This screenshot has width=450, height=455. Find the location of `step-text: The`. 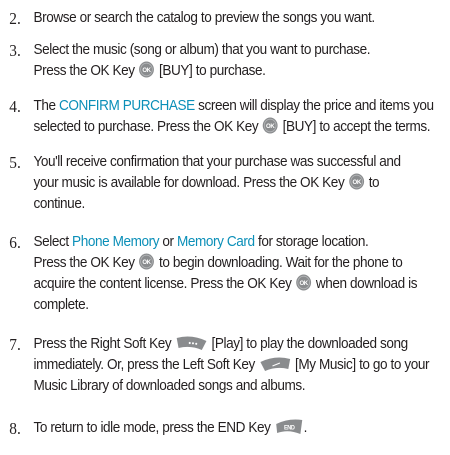

step-text: The is located at coordinates (44, 106).